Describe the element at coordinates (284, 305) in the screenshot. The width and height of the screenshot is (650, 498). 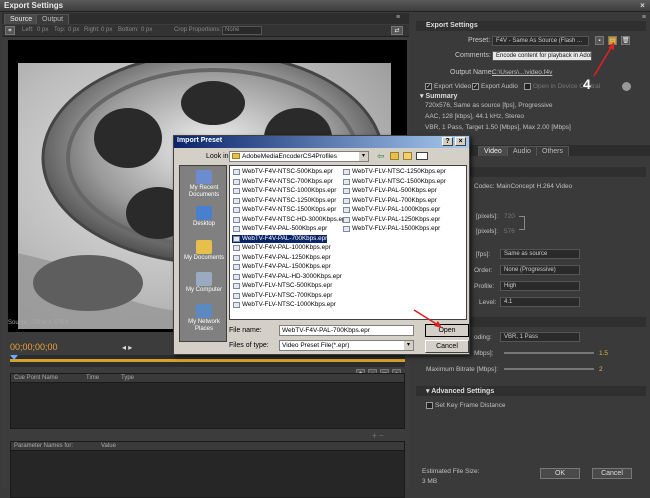
I see `file-item: WebTV-FLV-NTSC-1000Kbps.epr` at that location.